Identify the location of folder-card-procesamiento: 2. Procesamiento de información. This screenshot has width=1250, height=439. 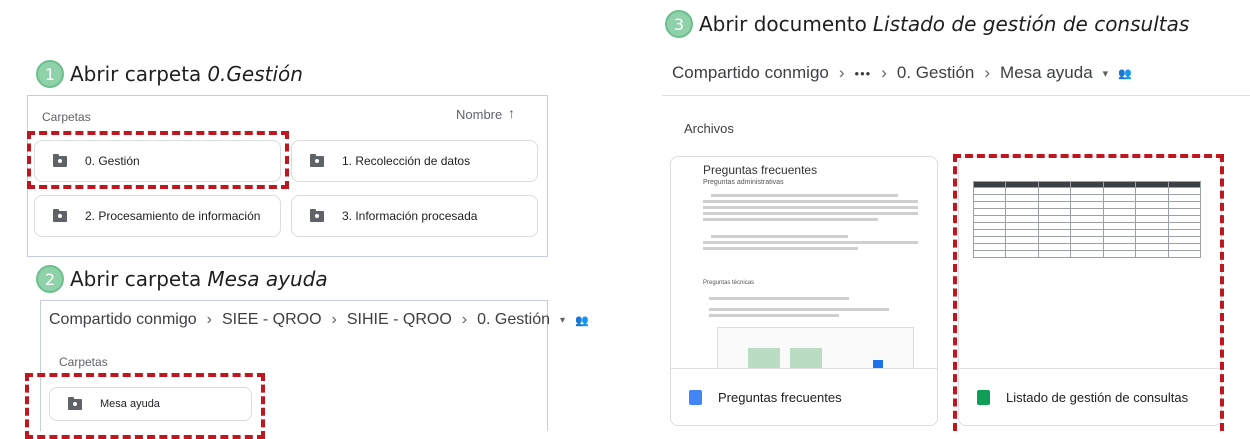
(157, 216).